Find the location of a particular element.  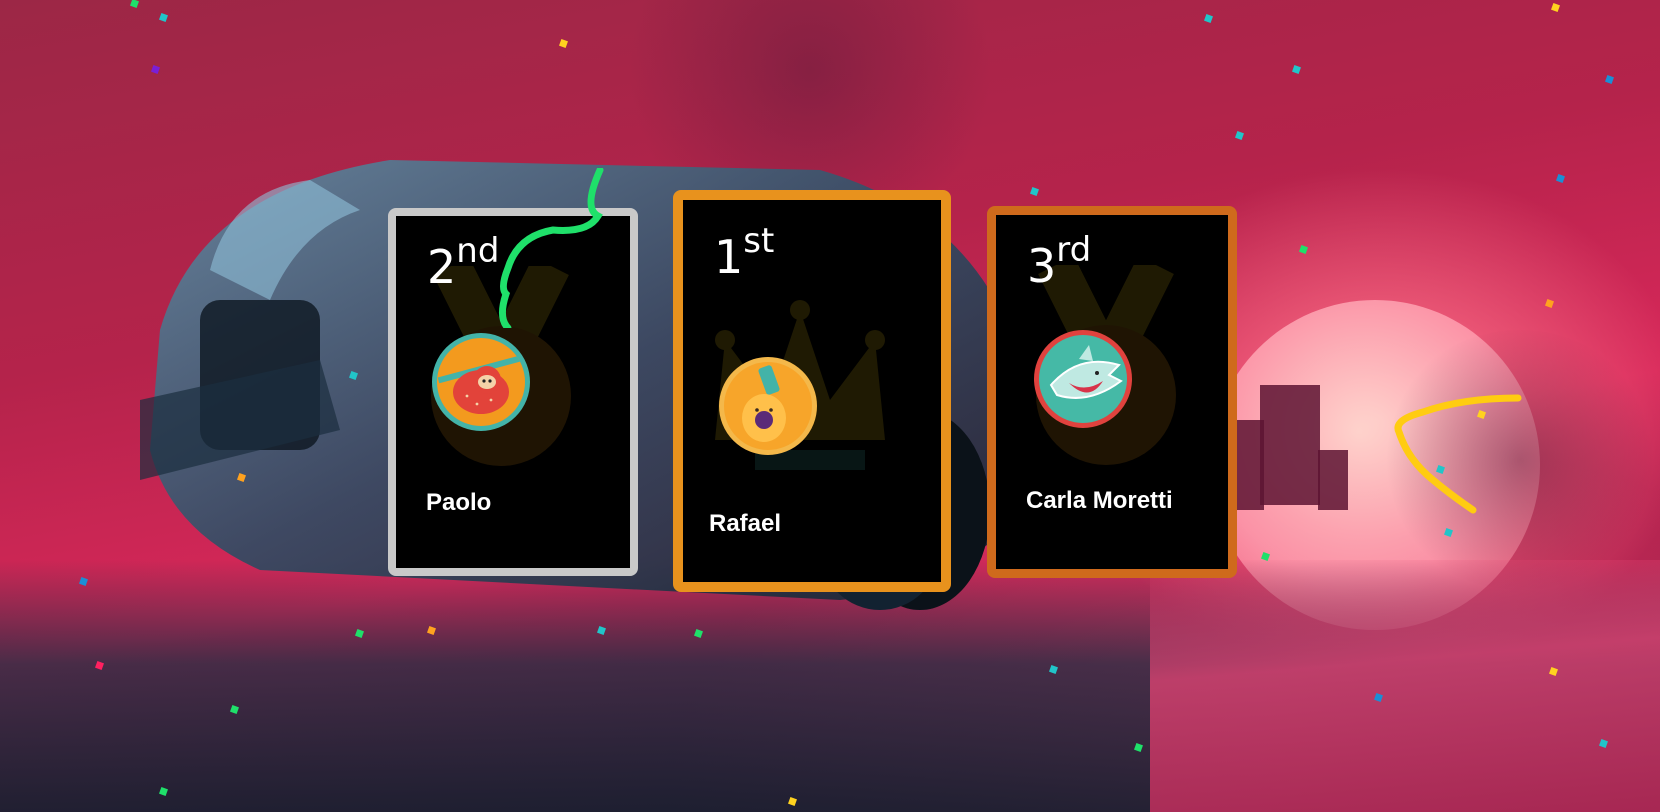

podium-card-first: 1st Rafael is located at coordinates (812, 391).